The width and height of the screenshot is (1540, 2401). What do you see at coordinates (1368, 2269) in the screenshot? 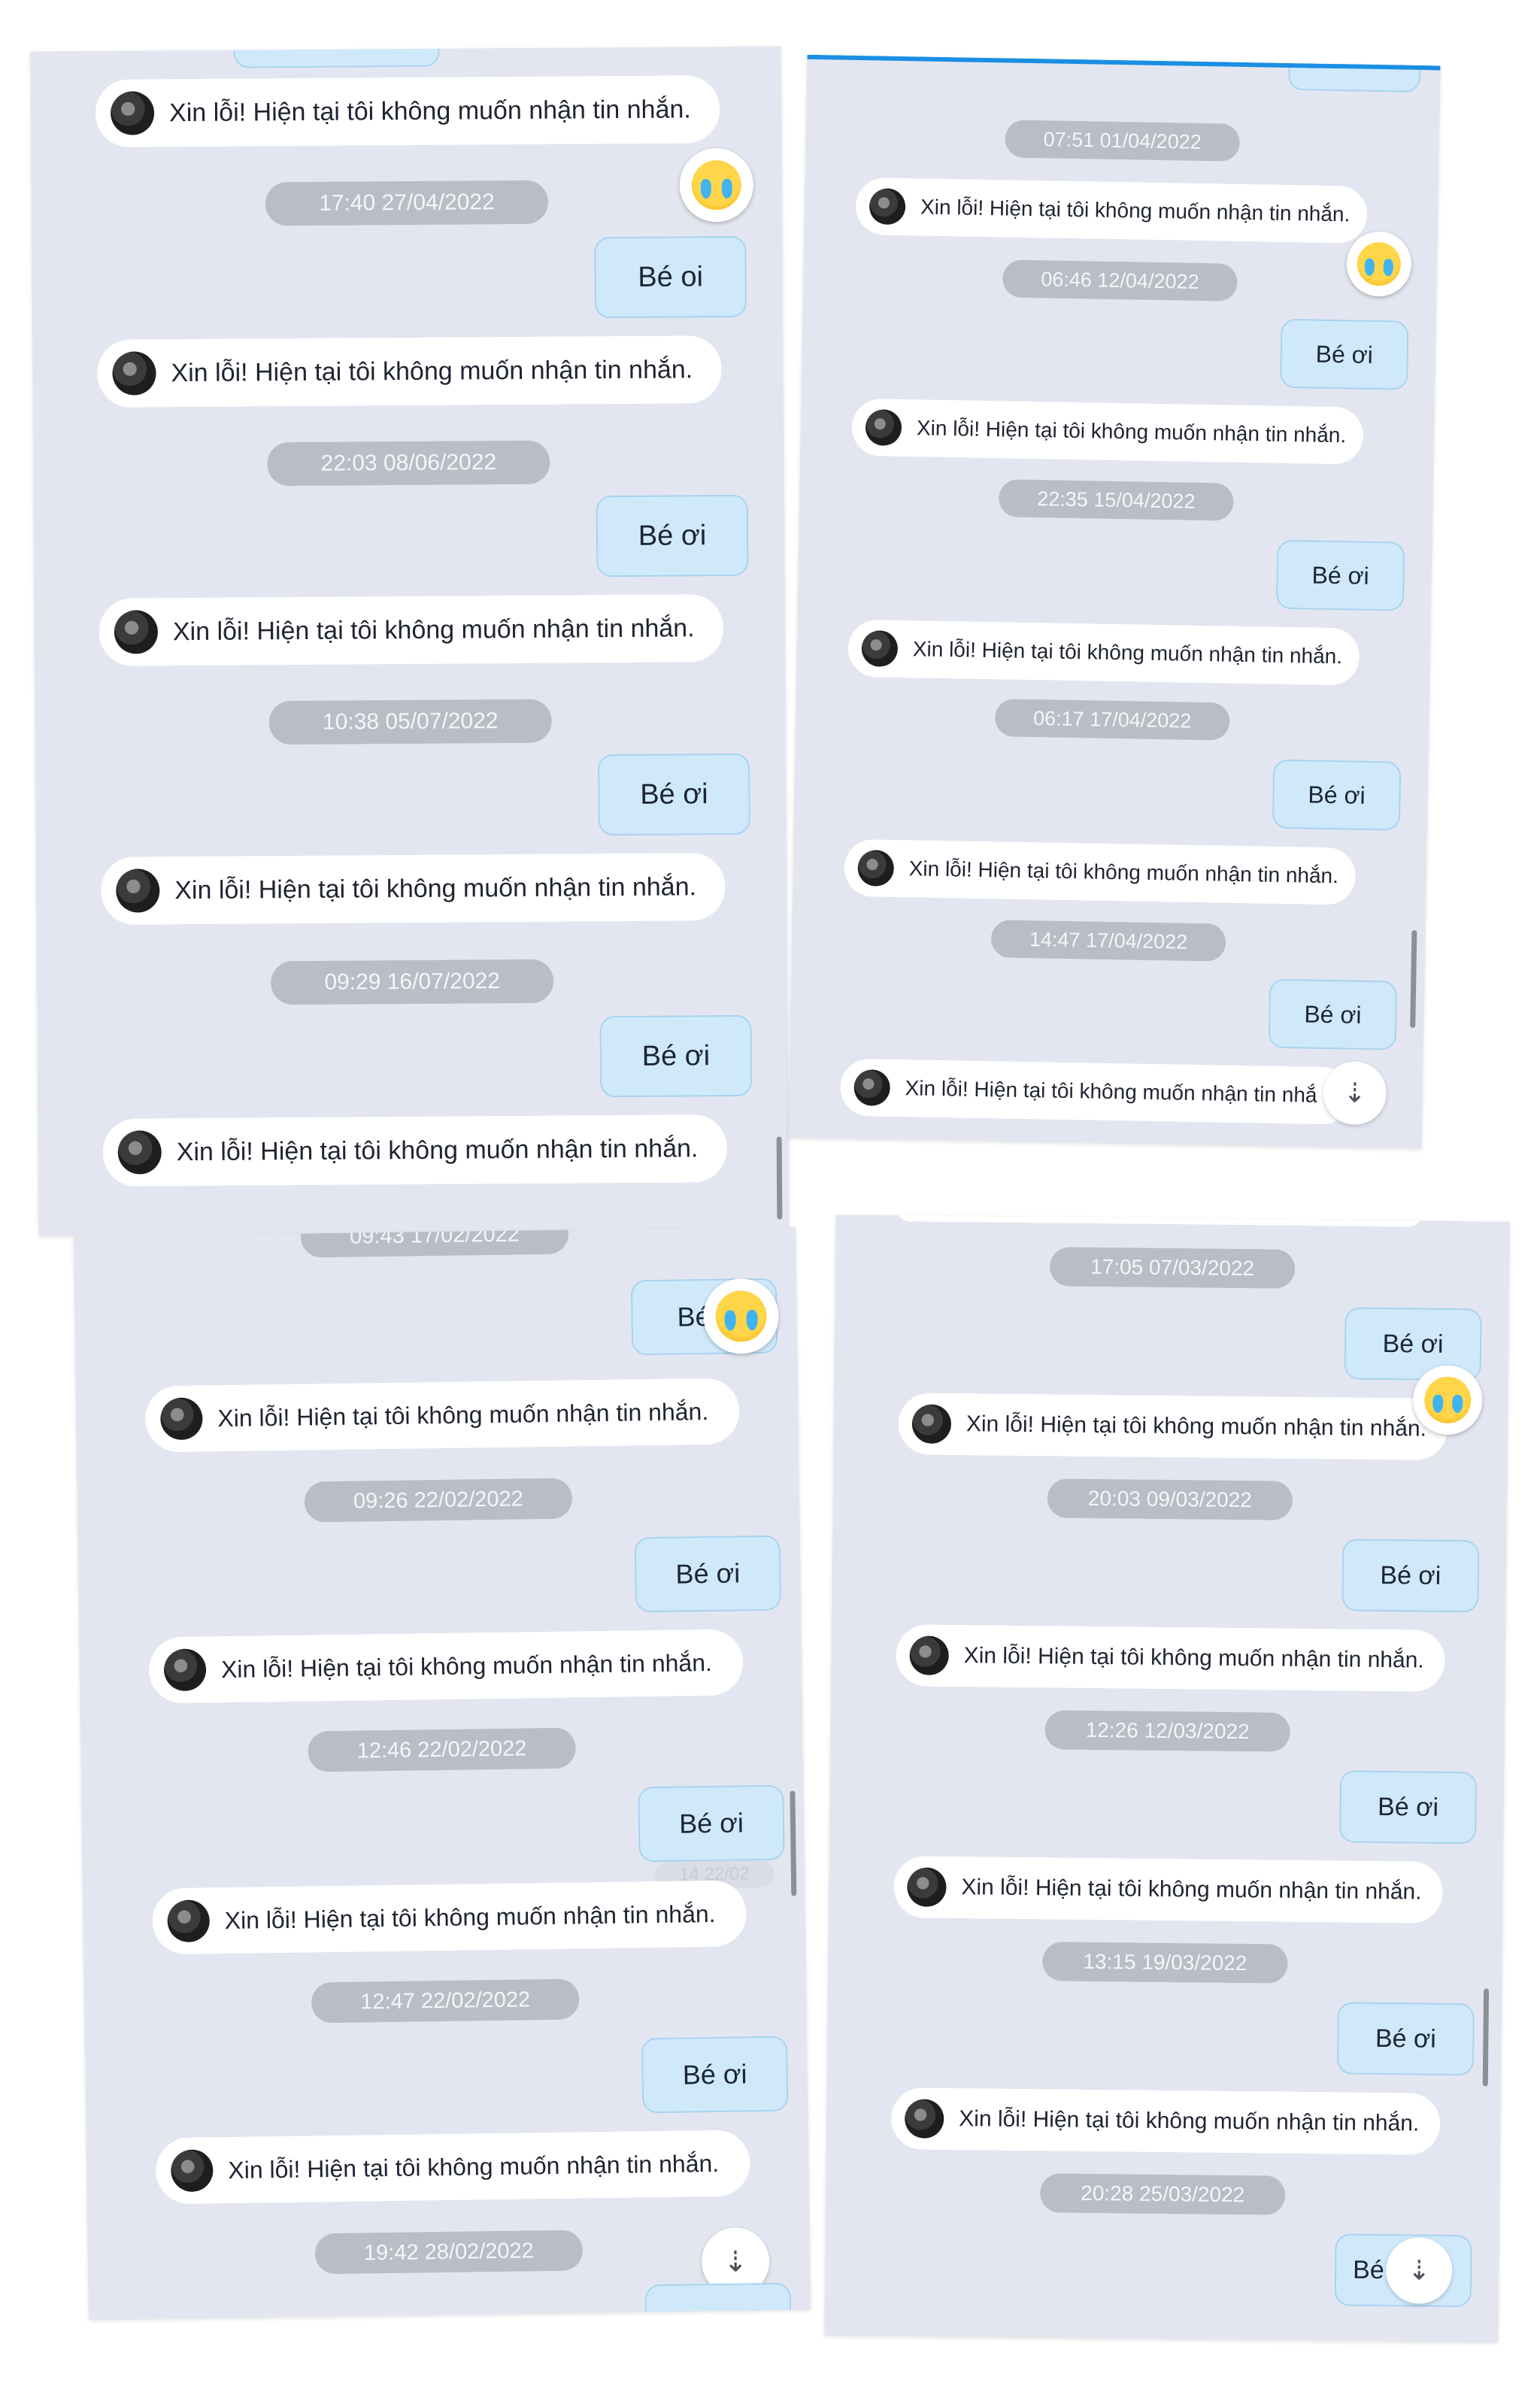
I see `sent-text: Bé` at bounding box center [1368, 2269].